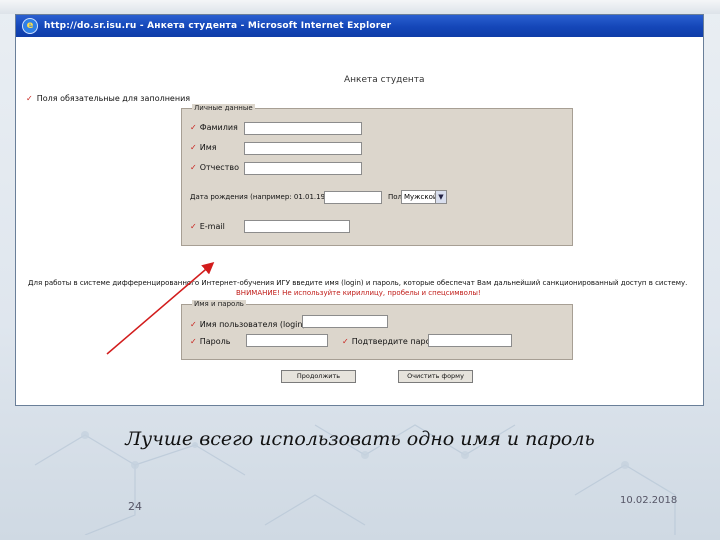 The image size is (720, 540). What do you see at coordinates (214, 127) in the screenshot?
I see `last-name-label: ✓ Фамилия` at bounding box center [214, 127].